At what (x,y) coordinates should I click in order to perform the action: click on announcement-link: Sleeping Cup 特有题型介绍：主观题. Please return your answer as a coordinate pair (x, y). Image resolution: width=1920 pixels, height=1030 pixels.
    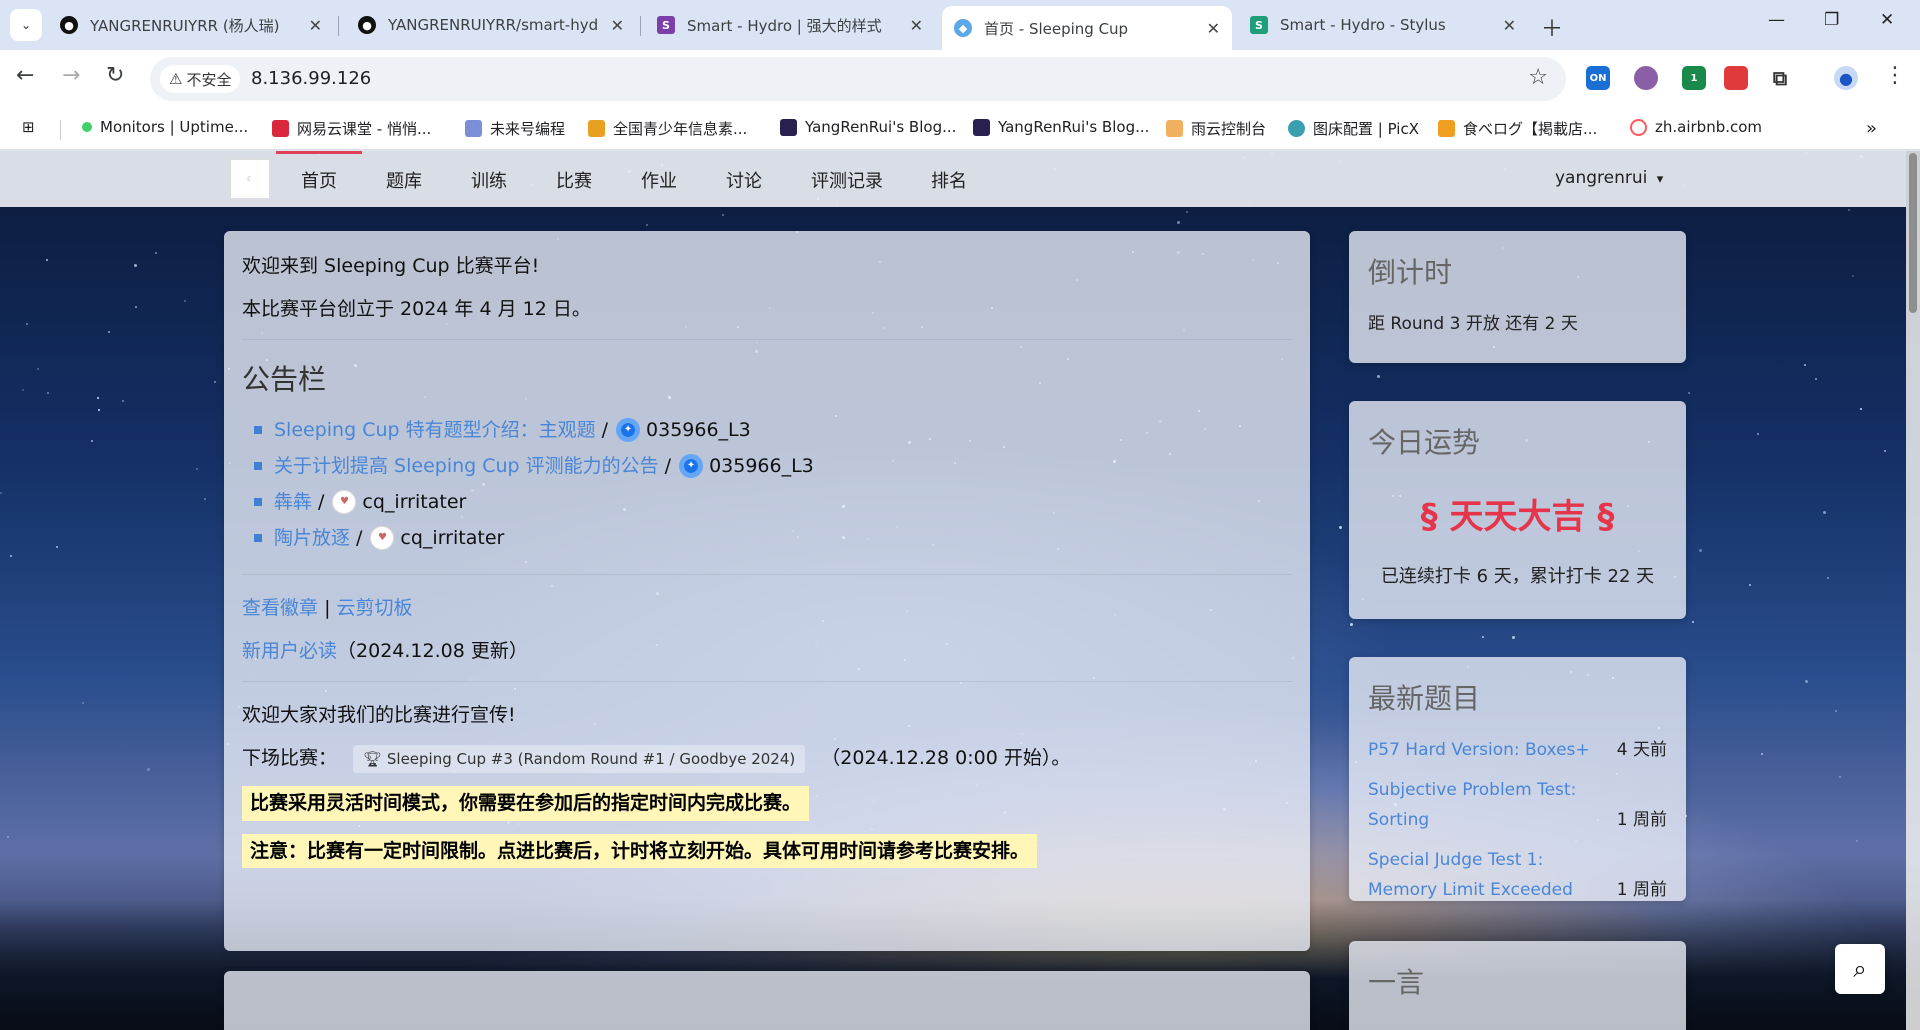
    Looking at the image, I should click on (435, 430).